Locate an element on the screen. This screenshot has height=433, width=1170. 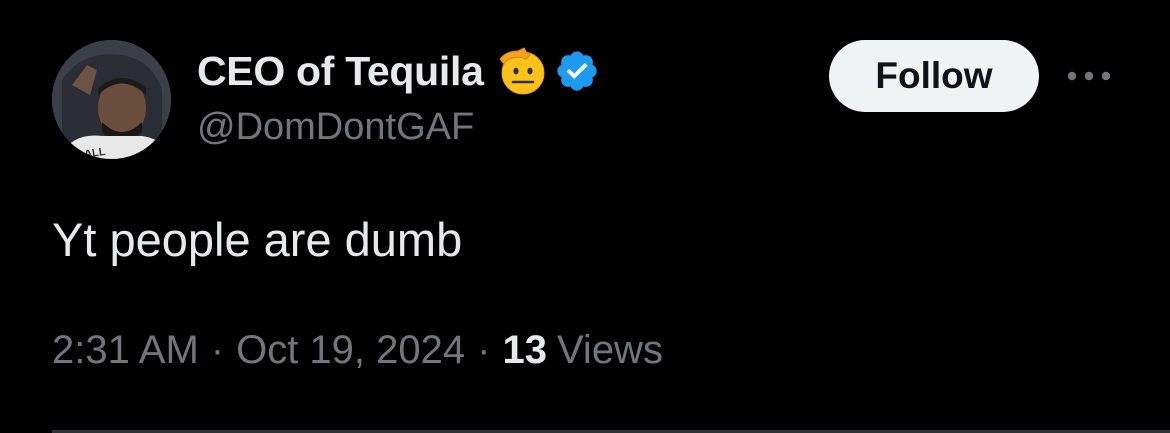
views-count: 13 is located at coordinates (524, 350).